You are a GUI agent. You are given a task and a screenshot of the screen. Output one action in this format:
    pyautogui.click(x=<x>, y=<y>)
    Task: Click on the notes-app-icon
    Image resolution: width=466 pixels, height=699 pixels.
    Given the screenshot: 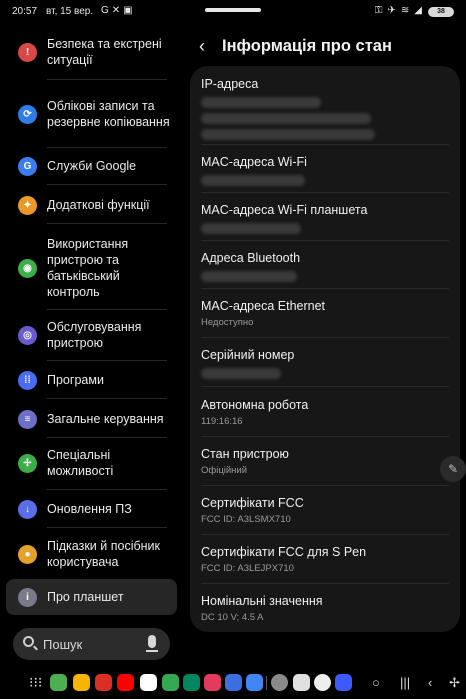 What is the action you would take?
    pyautogui.click(x=233, y=682)
    